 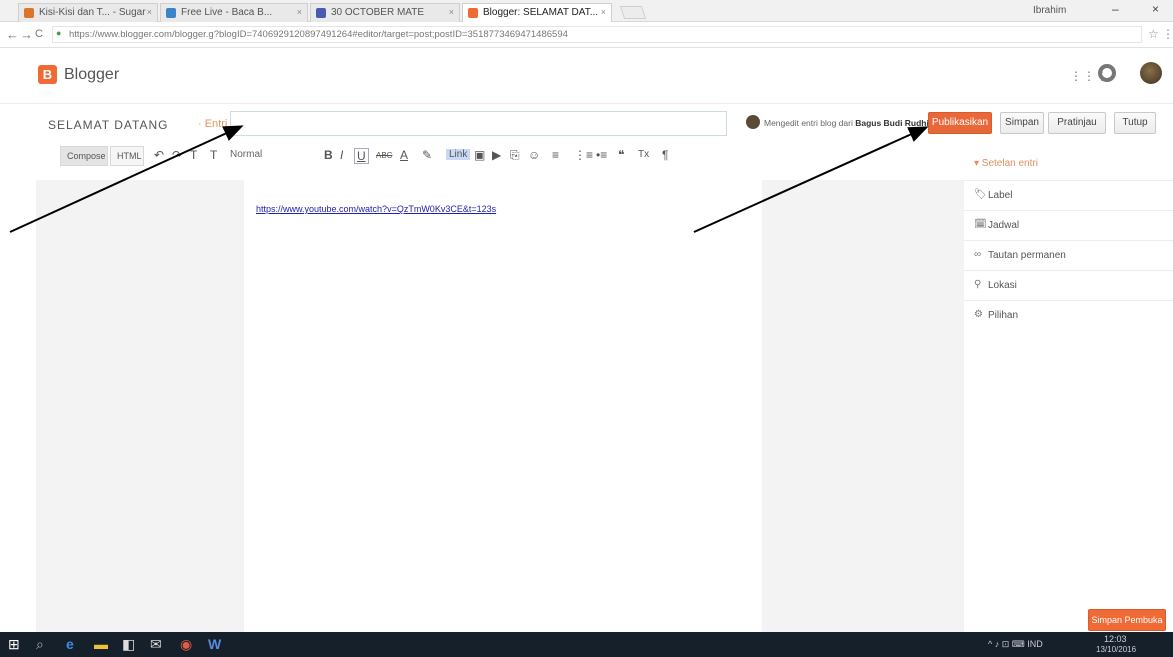 I want to click on jump-break-icon: ⎘, so click(x=515, y=155).